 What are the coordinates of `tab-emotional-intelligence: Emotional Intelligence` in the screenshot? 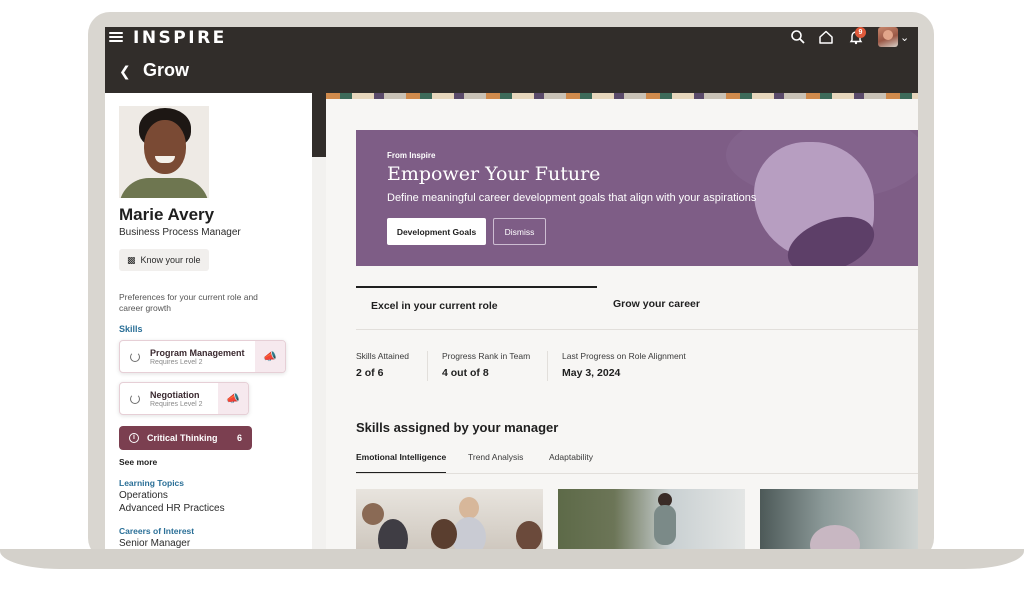 It's located at (401, 463).